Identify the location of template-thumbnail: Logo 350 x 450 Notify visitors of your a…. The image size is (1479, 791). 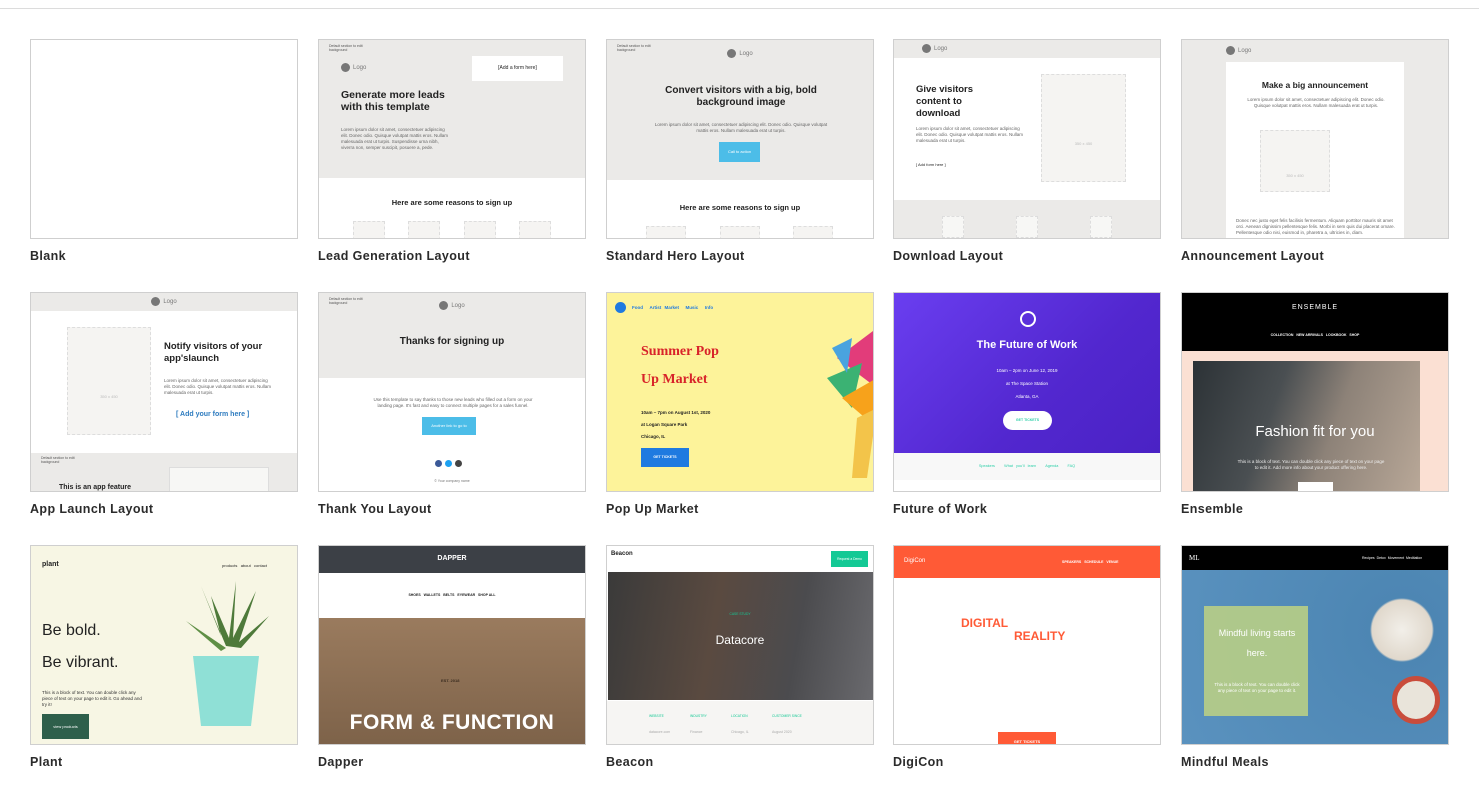
(164, 392).